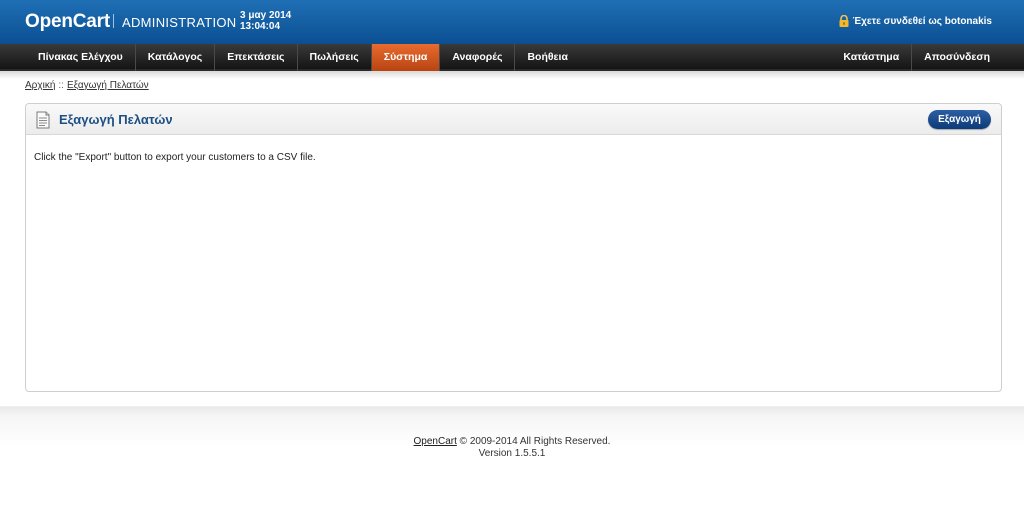  Describe the element at coordinates (335, 57) in the screenshot. I see `menu-item-left-3: Πωλήσεις` at that location.